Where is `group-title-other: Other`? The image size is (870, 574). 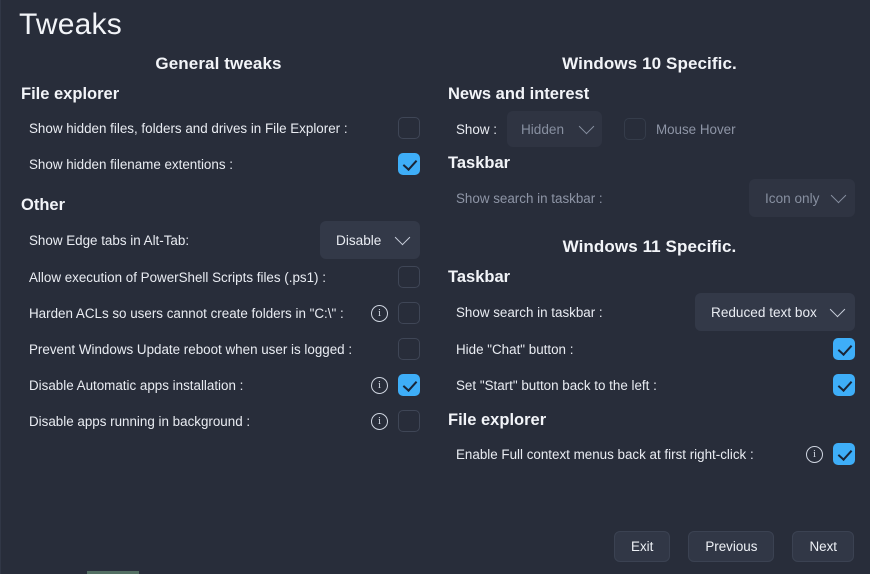 group-title-other: Other is located at coordinates (43, 205).